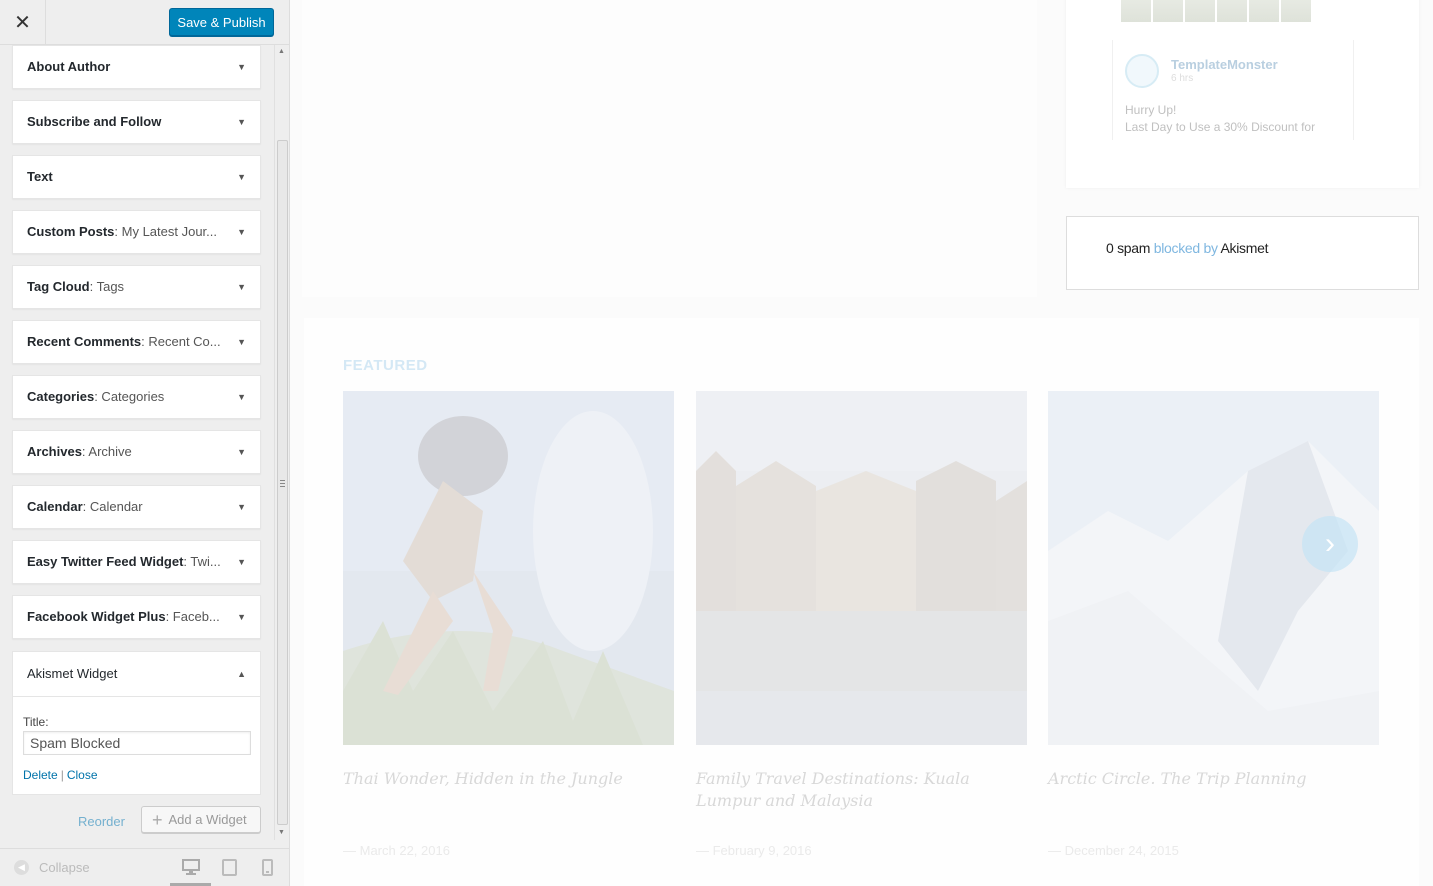  What do you see at coordinates (1213, 779) in the screenshot?
I see `post-title: Arctic Circle. The Trip Planning` at bounding box center [1213, 779].